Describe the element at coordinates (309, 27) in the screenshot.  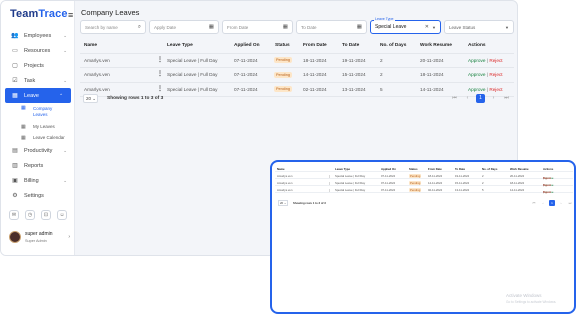
I see `to-date-placeholder: To Date` at that location.